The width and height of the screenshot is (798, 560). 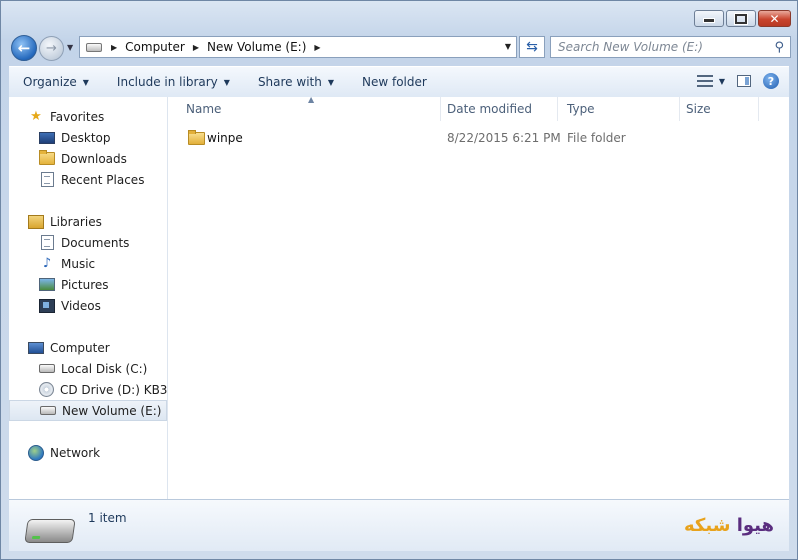 I want to click on window-controls: ✕, so click(x=742, y=18).